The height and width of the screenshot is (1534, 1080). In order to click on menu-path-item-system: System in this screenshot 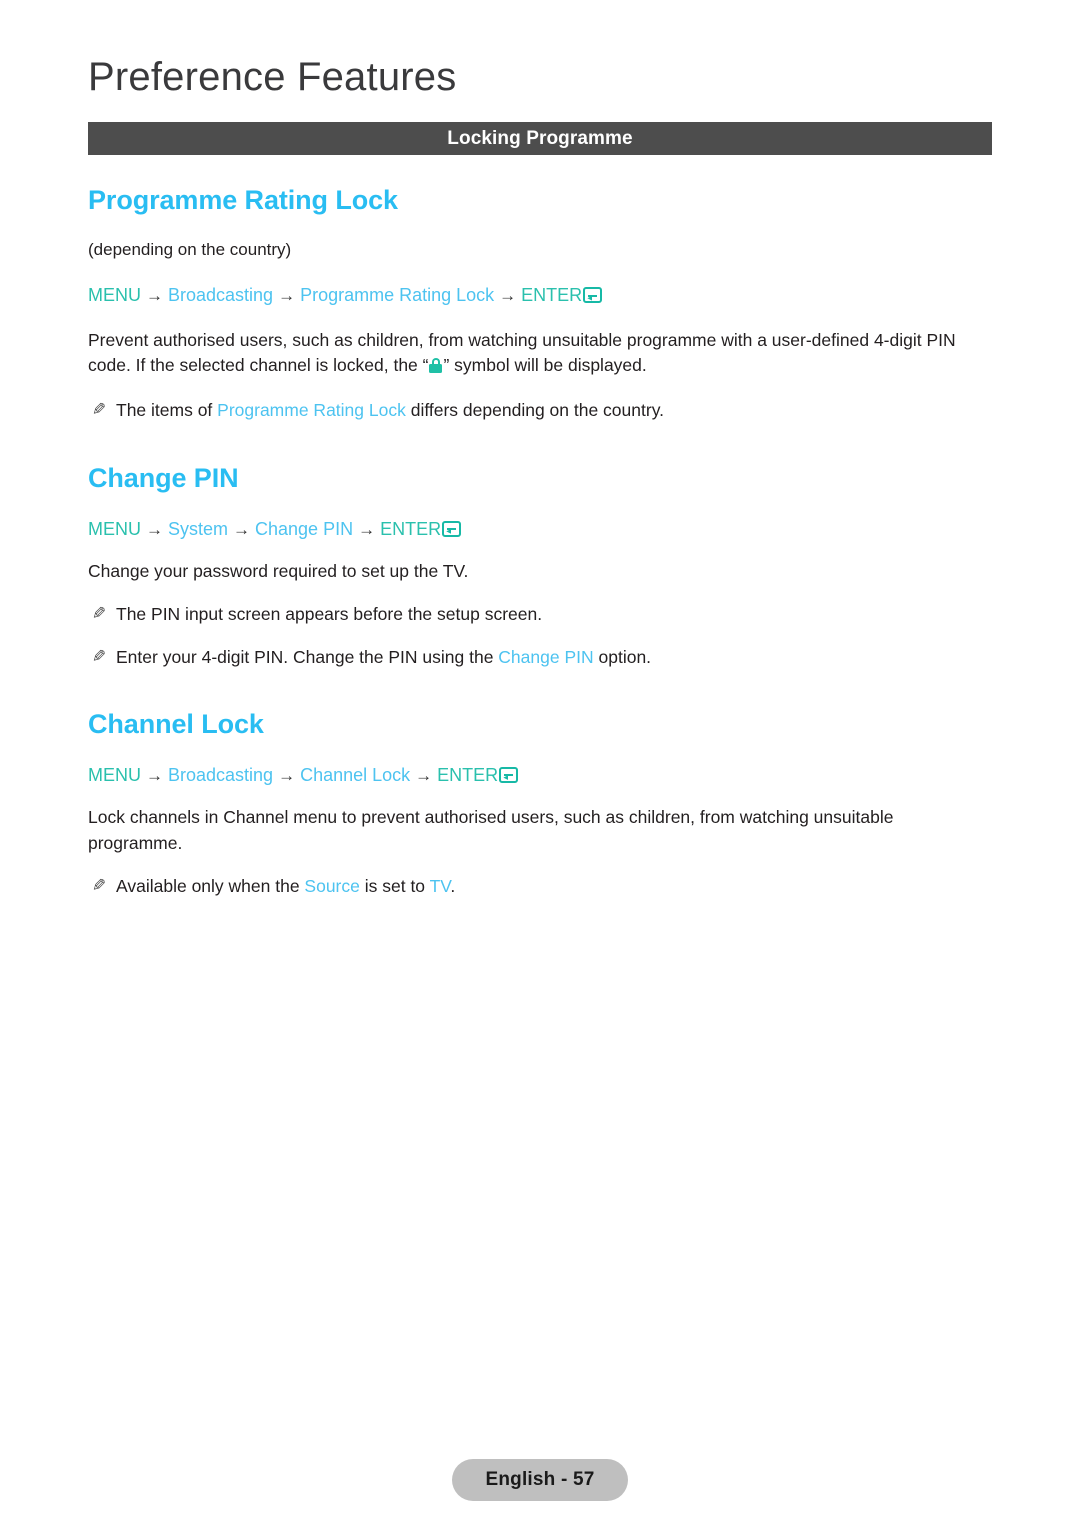, I will do `click(198, 529)`.